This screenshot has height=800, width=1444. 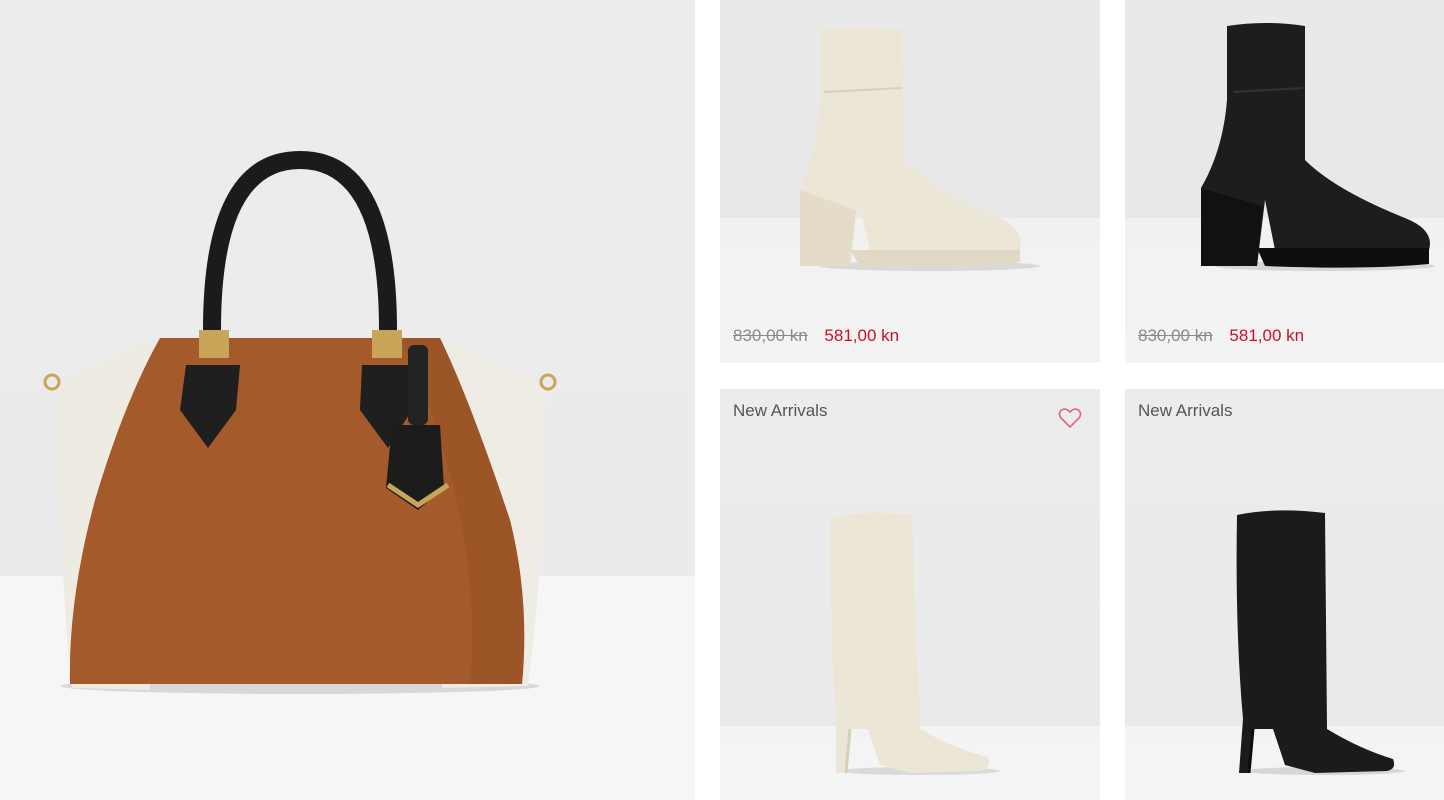 I want to click on white-heeled-ankle-boot-image, so click(x=920, y=149).